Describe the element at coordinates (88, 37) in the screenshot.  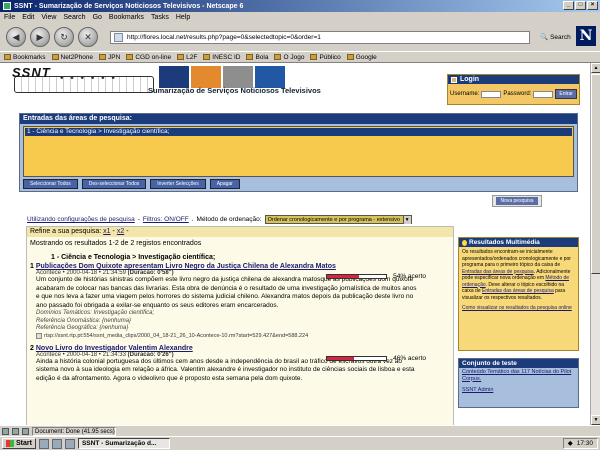
I see `stop-icon: ✕` at that location.